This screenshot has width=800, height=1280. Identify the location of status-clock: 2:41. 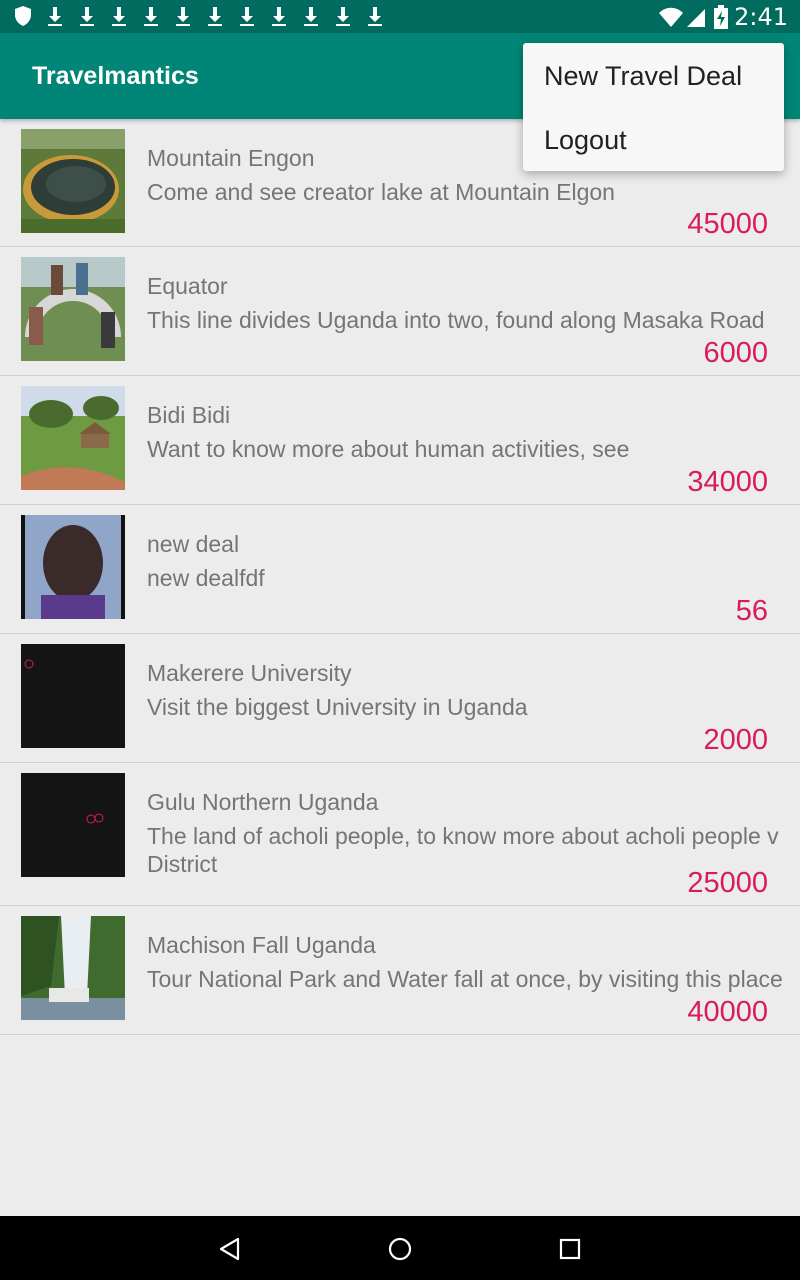
(761, 17).